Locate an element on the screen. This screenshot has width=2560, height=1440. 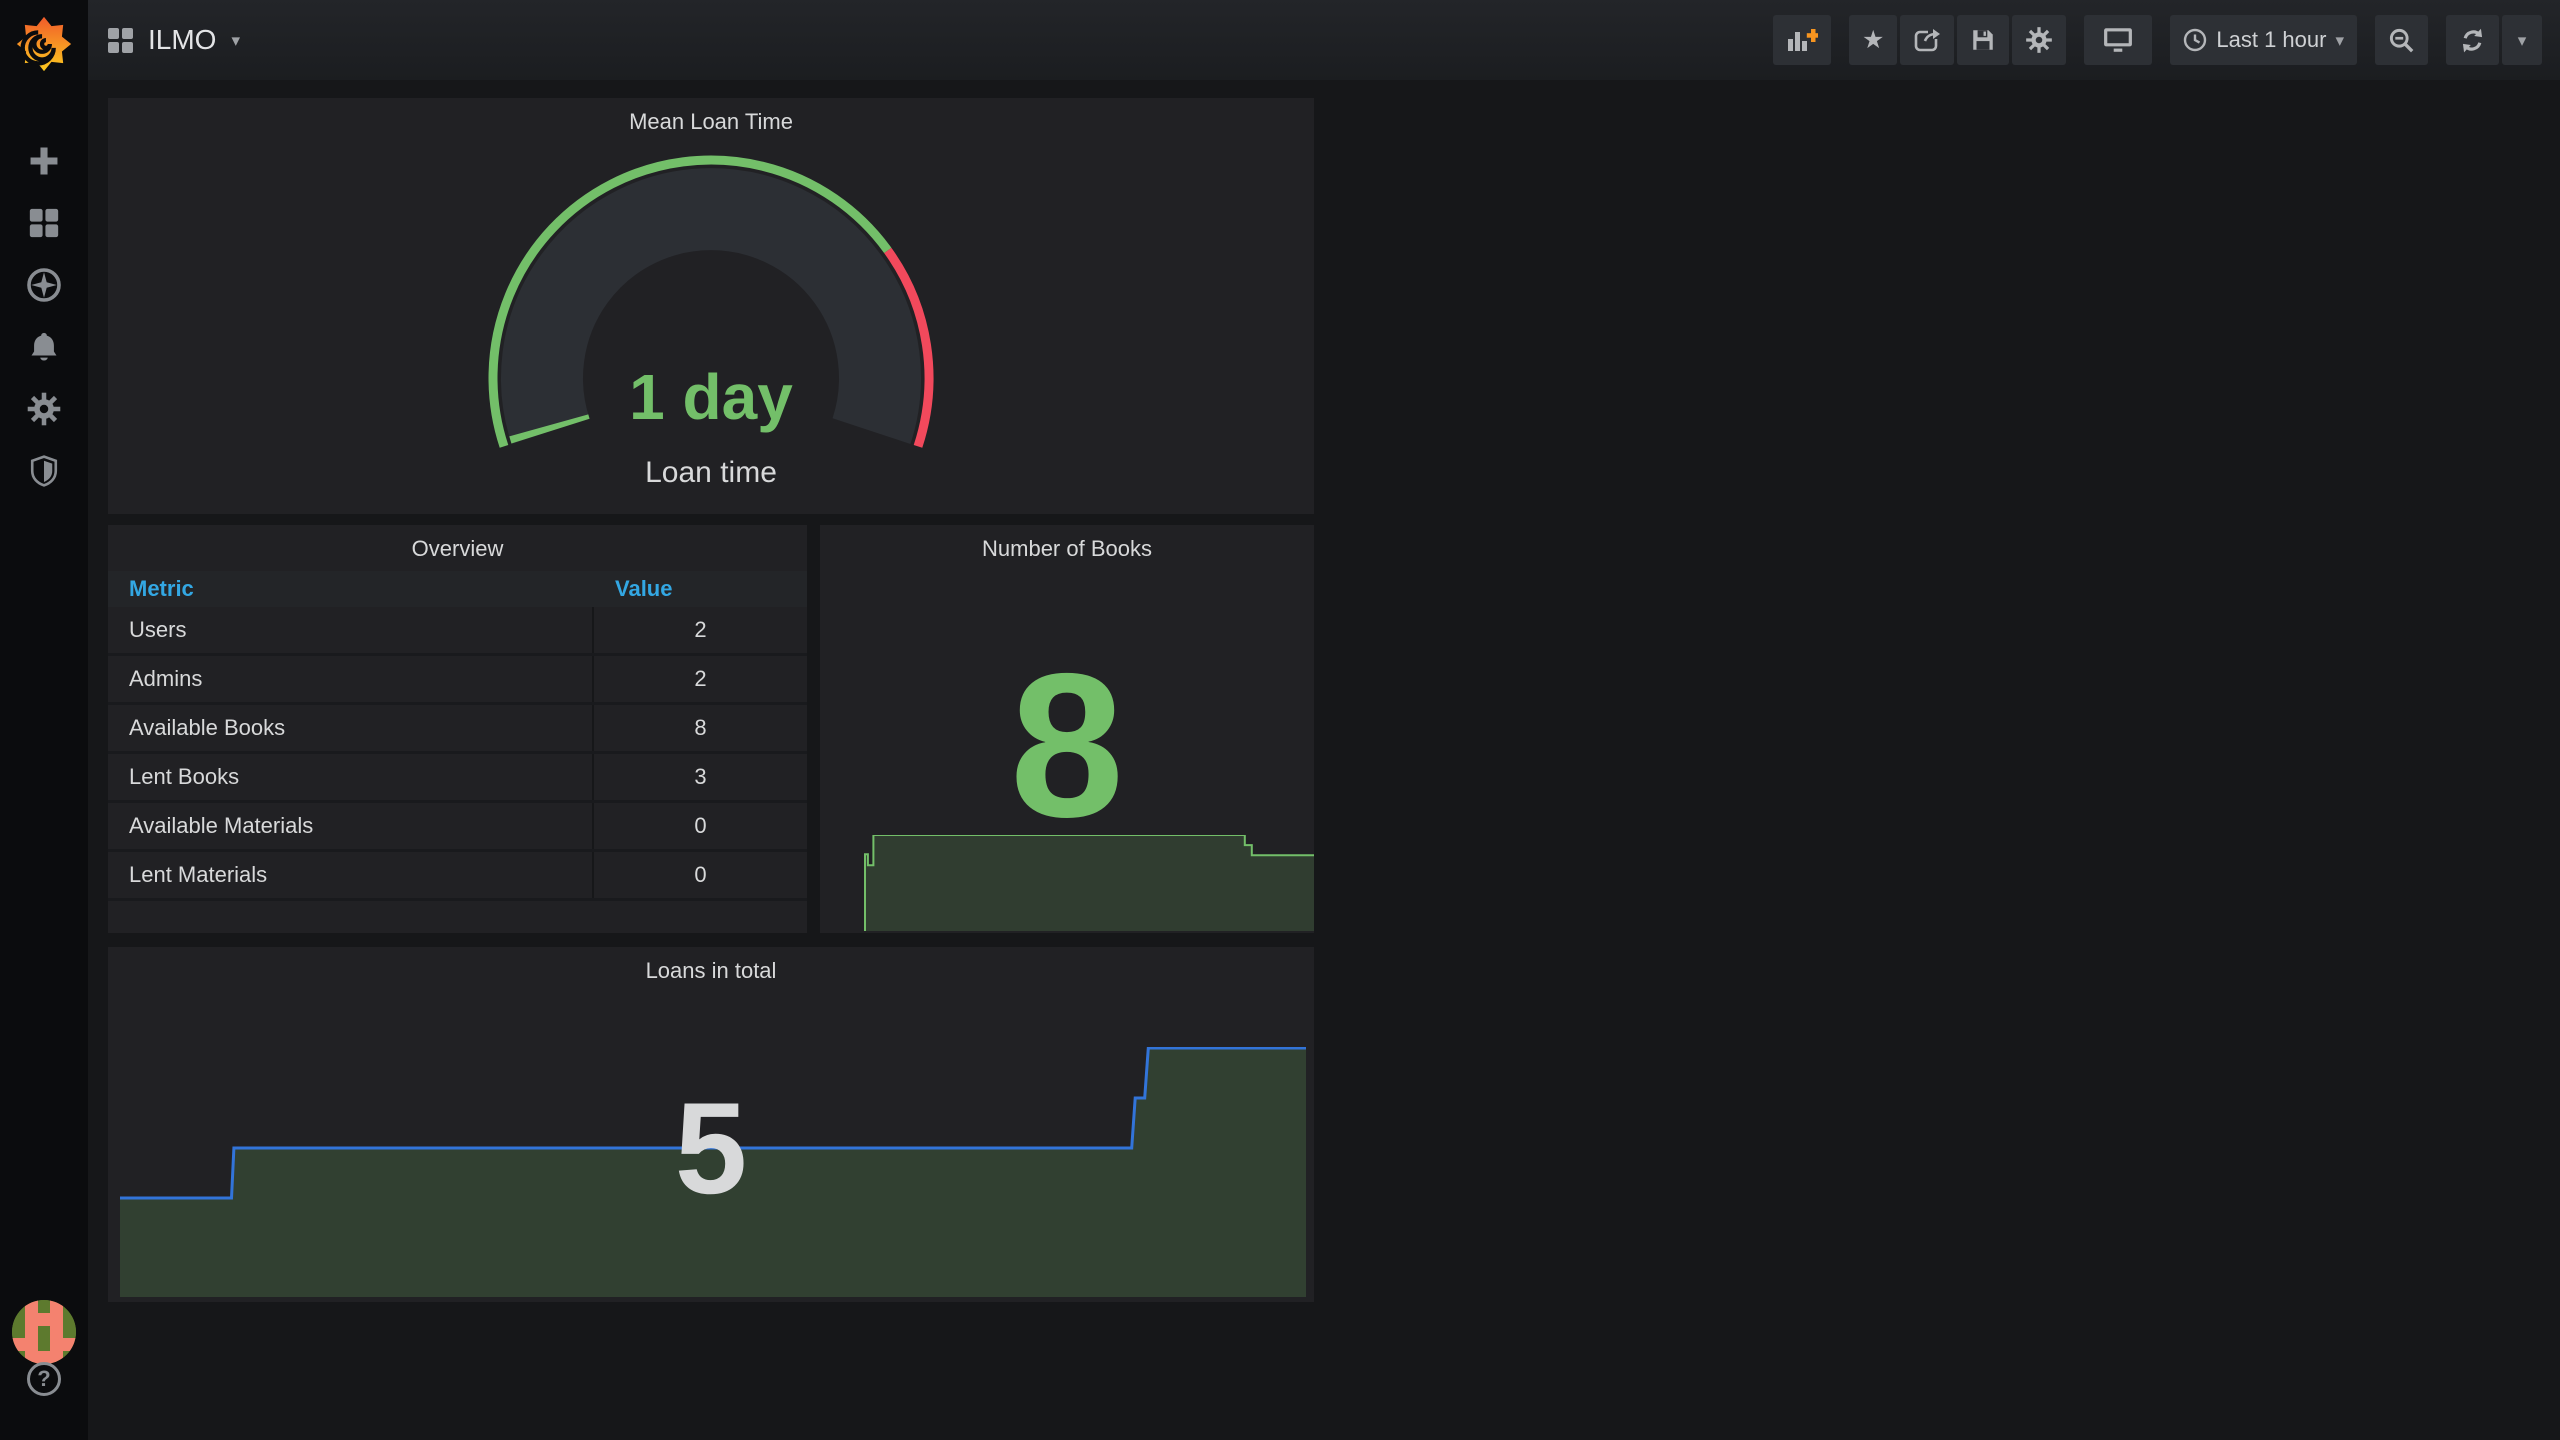
sidebar-item-create is located at coordinates (44, 161).